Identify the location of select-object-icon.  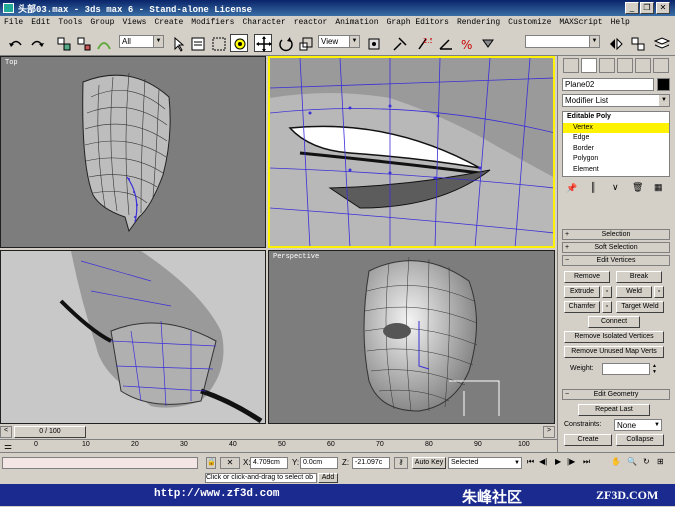
(177, 43).